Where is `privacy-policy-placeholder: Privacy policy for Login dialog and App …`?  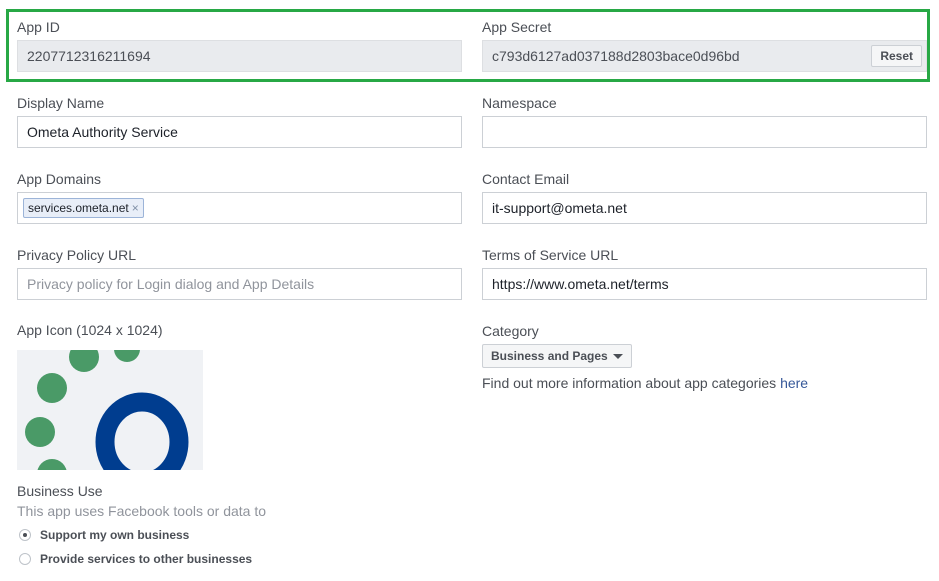 privacy-policy-placeholder: Privacy policy for Login dialog and App … is located at coordinates (171, 284).